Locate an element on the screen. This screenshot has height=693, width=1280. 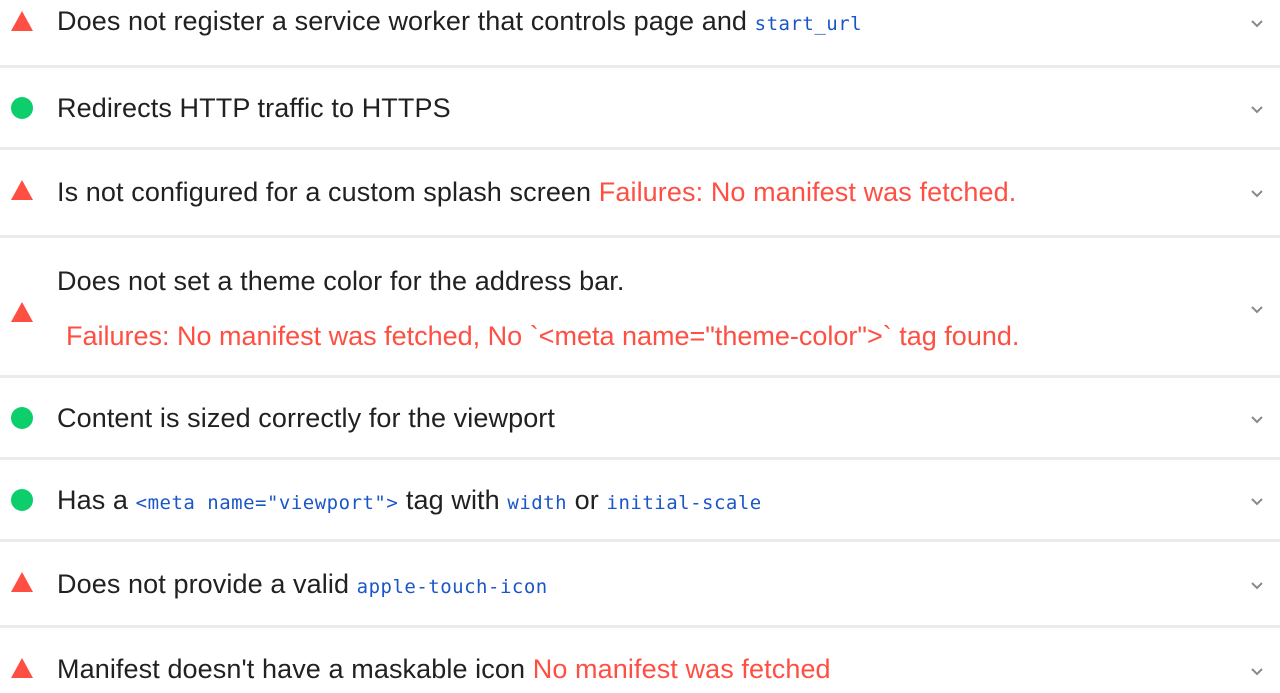
audit-code: width is located at coordinates (537, 503).